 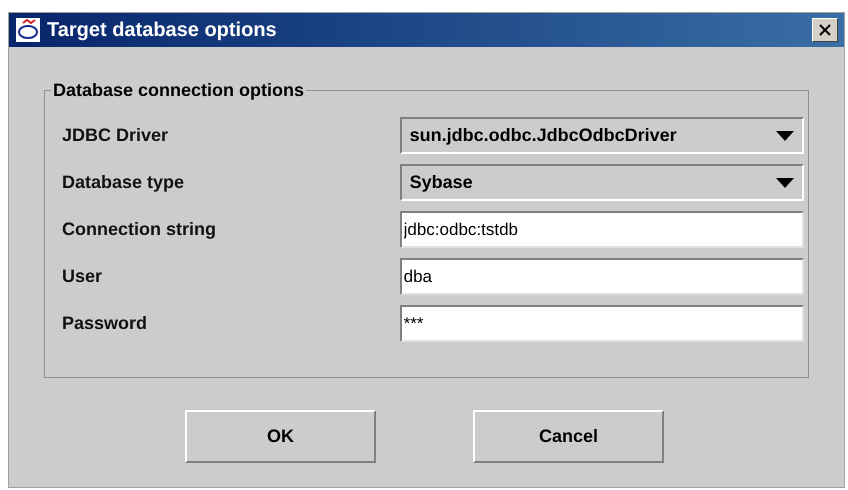 I want to click on field-label: Password, so click(x=105, y=323).